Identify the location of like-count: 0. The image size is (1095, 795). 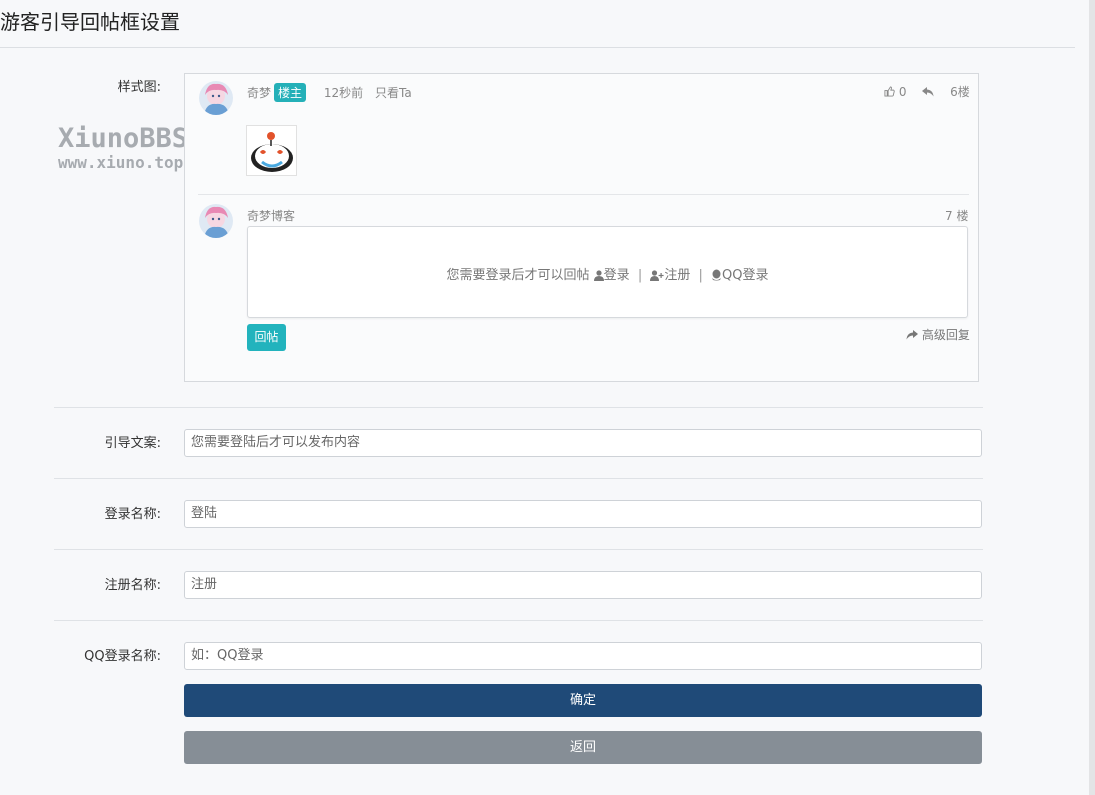
(902, 92).